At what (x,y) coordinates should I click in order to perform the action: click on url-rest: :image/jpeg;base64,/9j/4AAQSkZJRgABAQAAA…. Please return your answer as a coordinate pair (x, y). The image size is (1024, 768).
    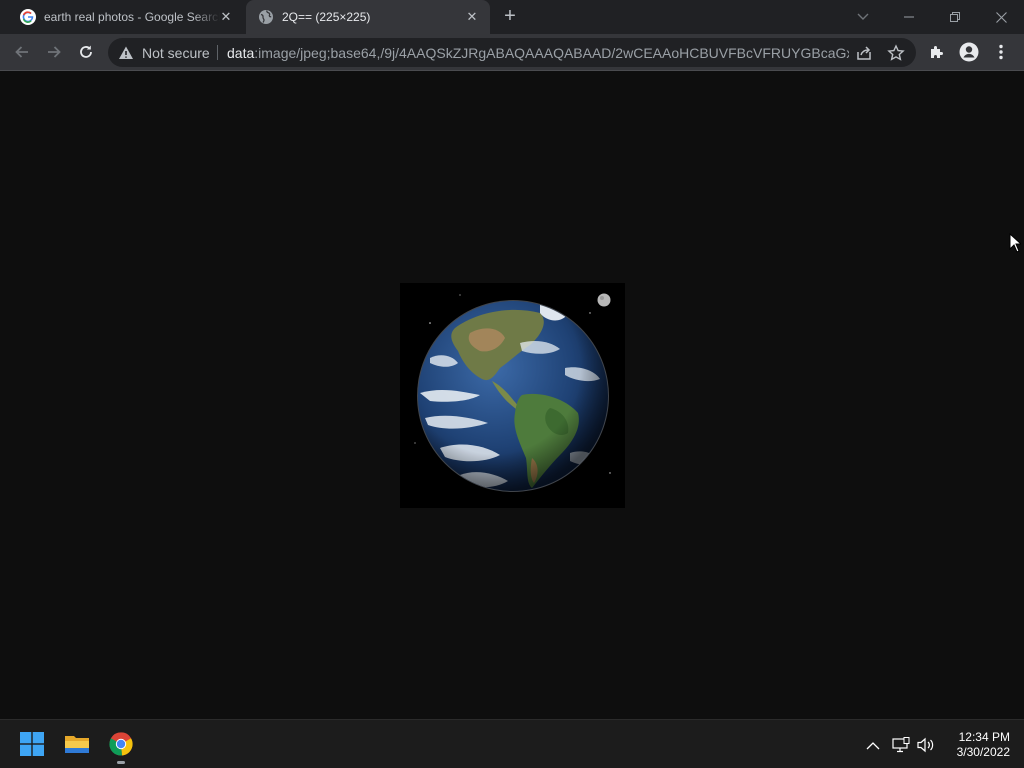
    Looking at the image, I should click on (551, 53).